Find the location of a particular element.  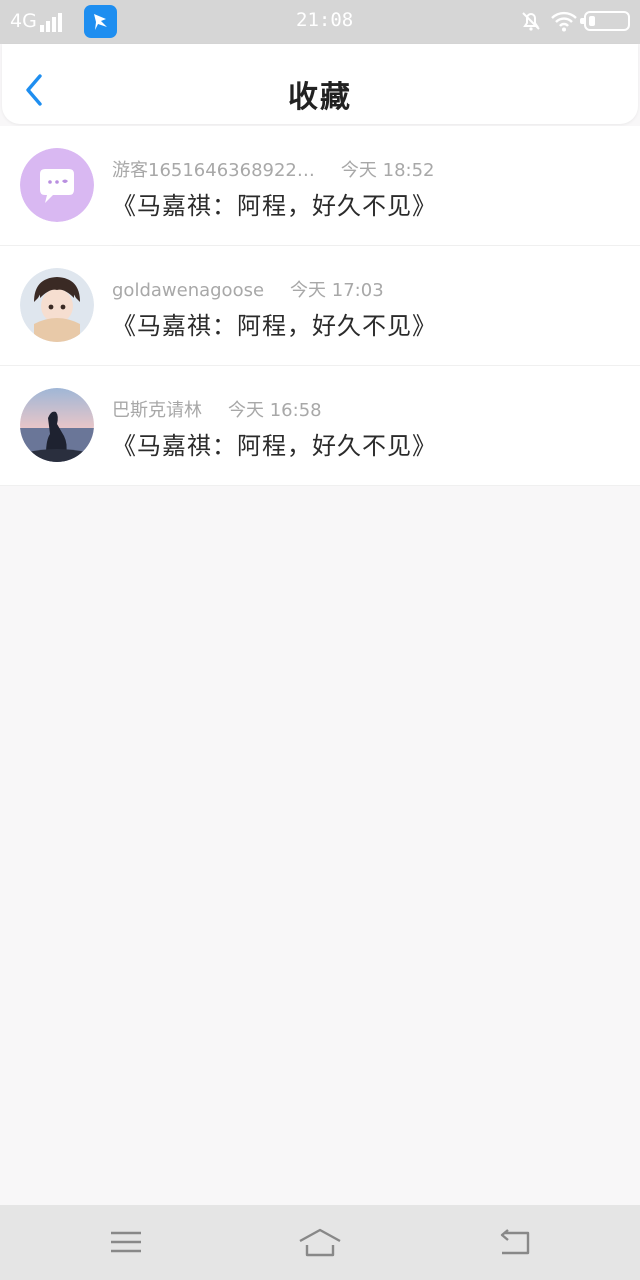

home-button is located at coordinates (320, 1243).